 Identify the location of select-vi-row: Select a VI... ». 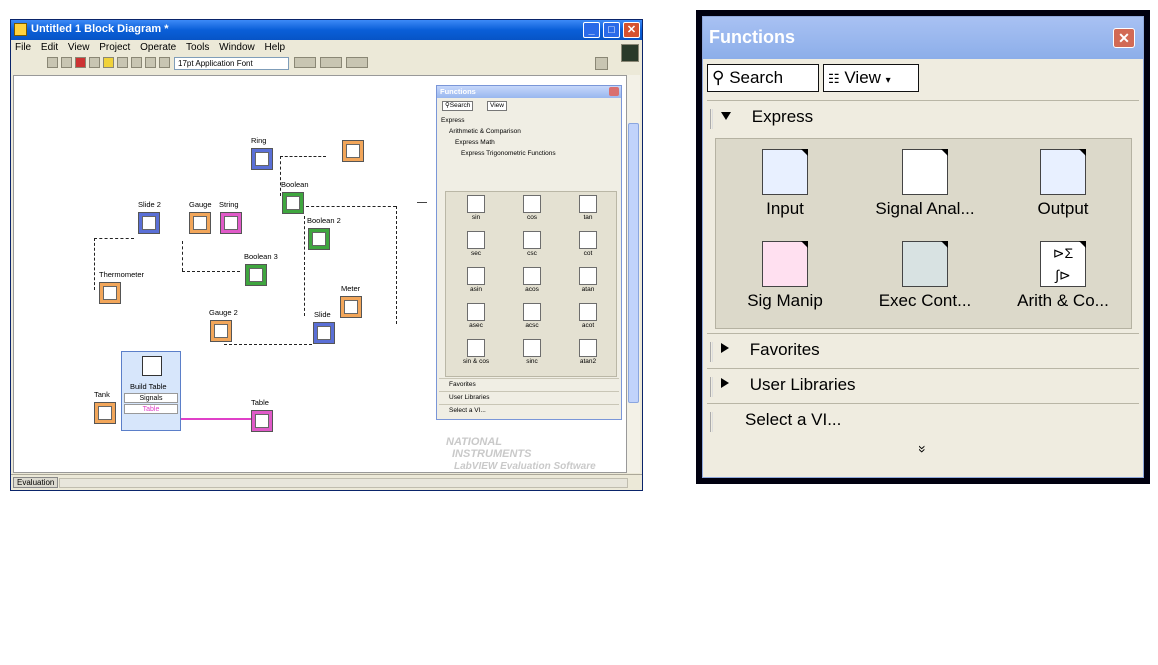
(923, 438).